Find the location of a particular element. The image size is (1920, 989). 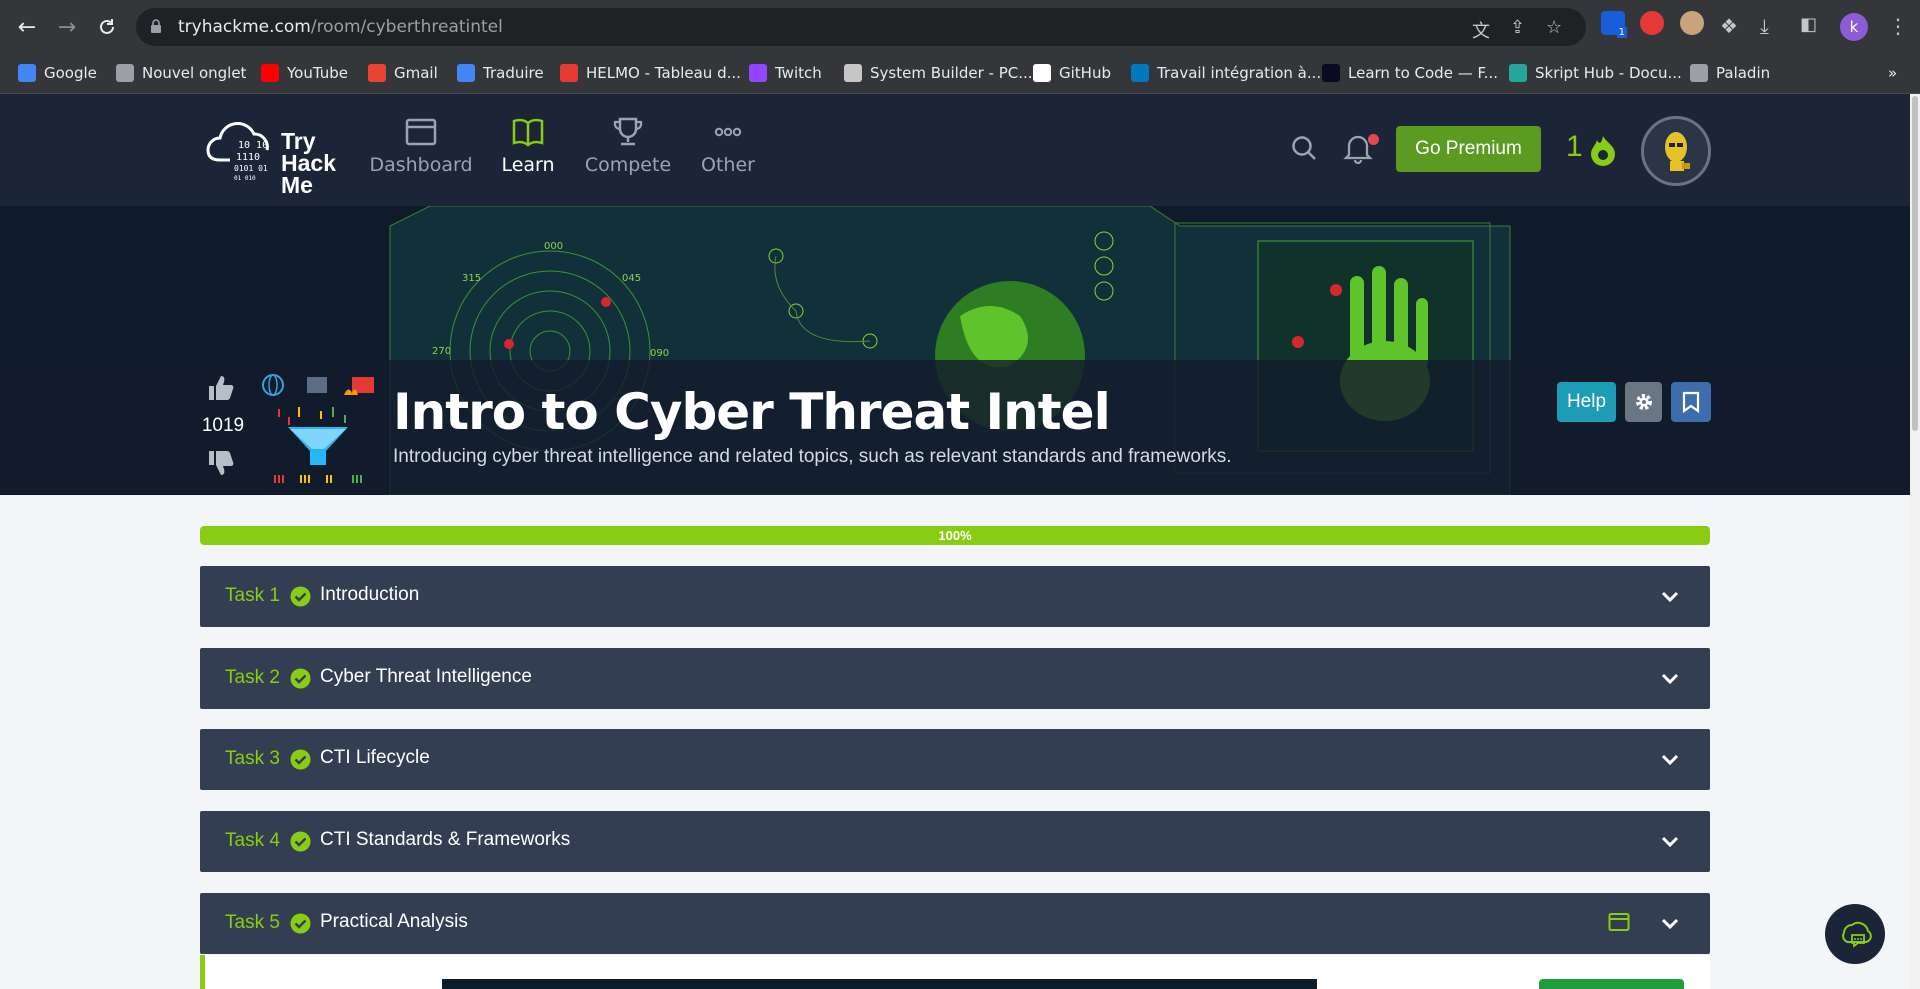

browser-window-icon is located at coordinates (1619, 922).